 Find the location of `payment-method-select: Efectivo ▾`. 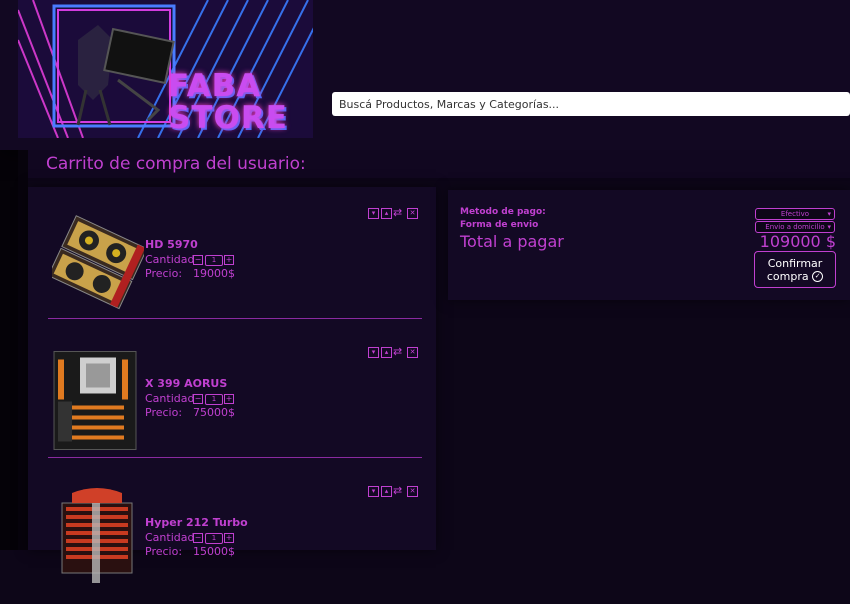

payment-method-select: Efectivo ▾ is located at coordinates (795, 214).